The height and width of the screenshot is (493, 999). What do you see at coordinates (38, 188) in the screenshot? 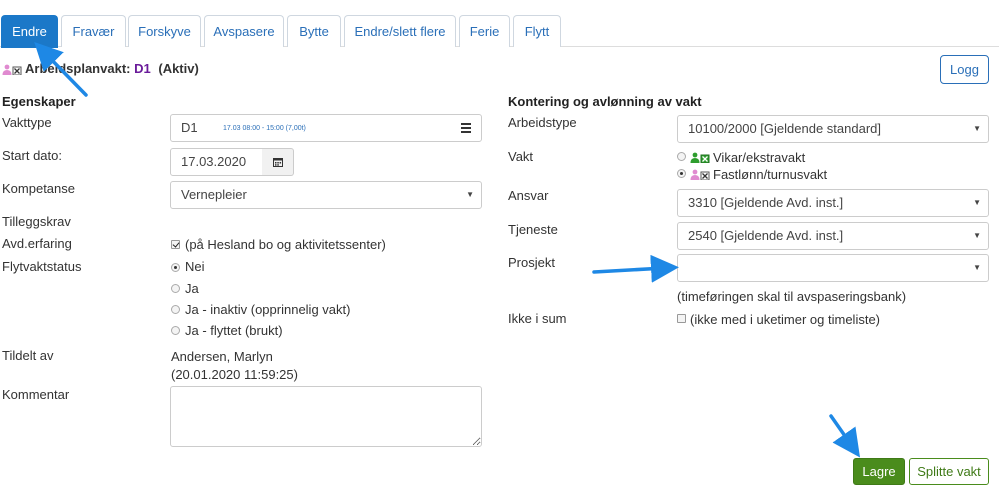
I see `kompetanse-label: Kompetanse` at bounding box center [38, 188].